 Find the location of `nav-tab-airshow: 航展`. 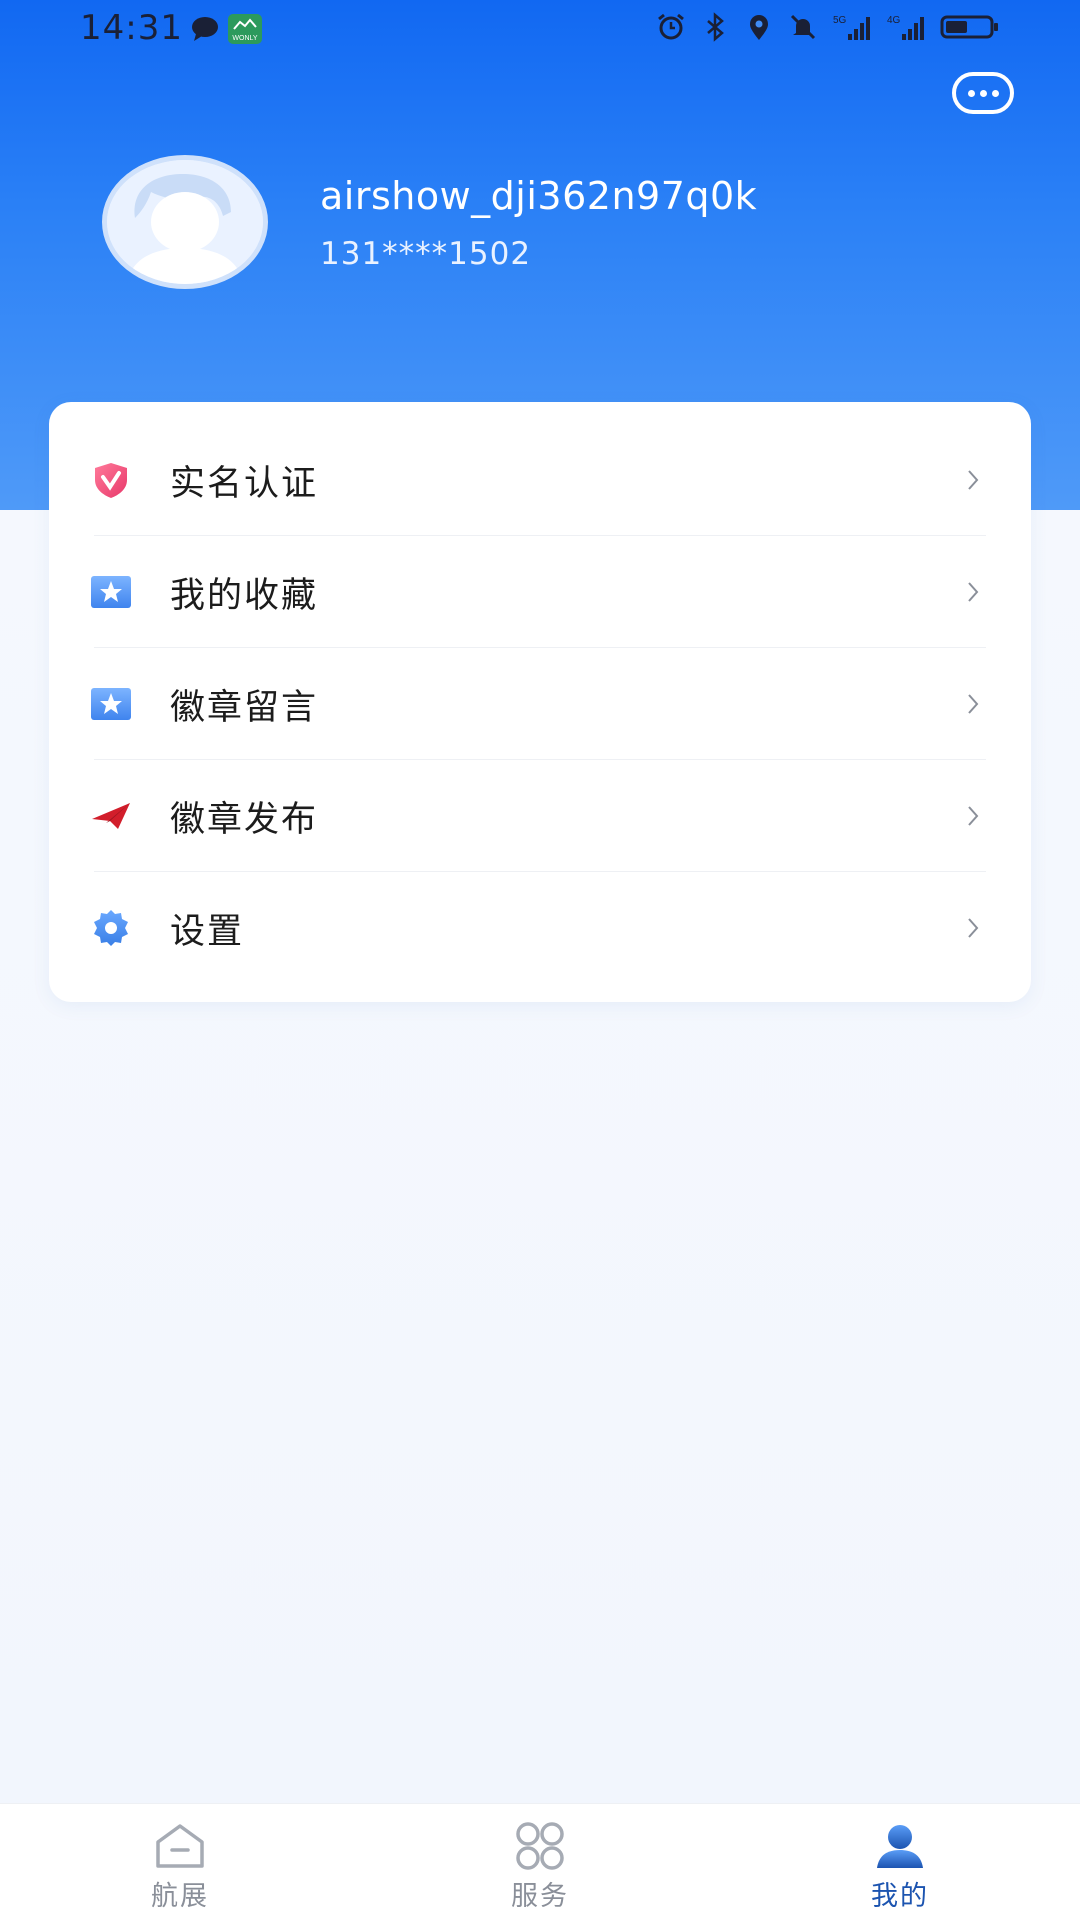

nav-tab-airshow: 航展 is located at coordinates (180, 1867).